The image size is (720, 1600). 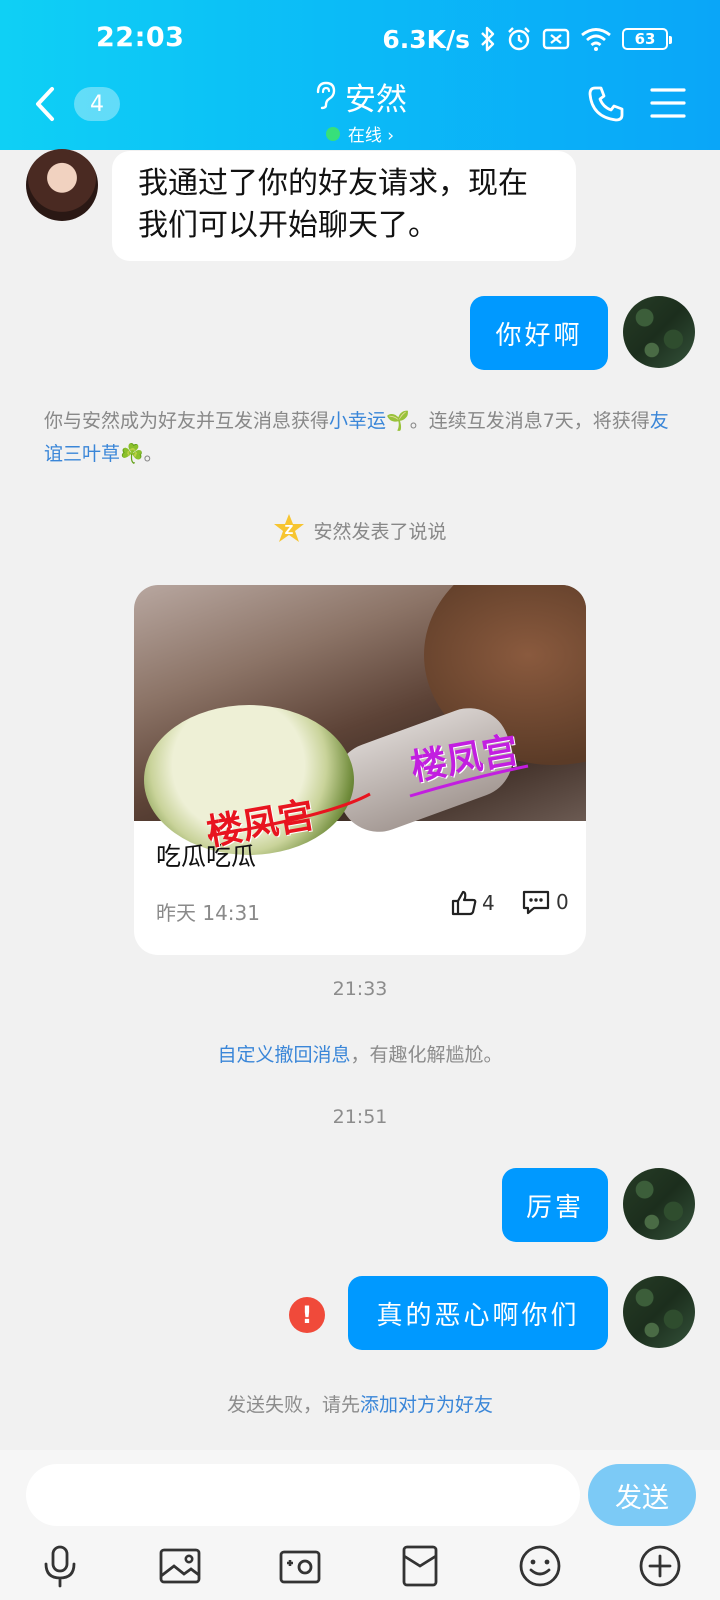 What do you see at coordinates (488, 39) in the screenshot?
I see `bluetooth-icon` at bounding box center [488, 39].